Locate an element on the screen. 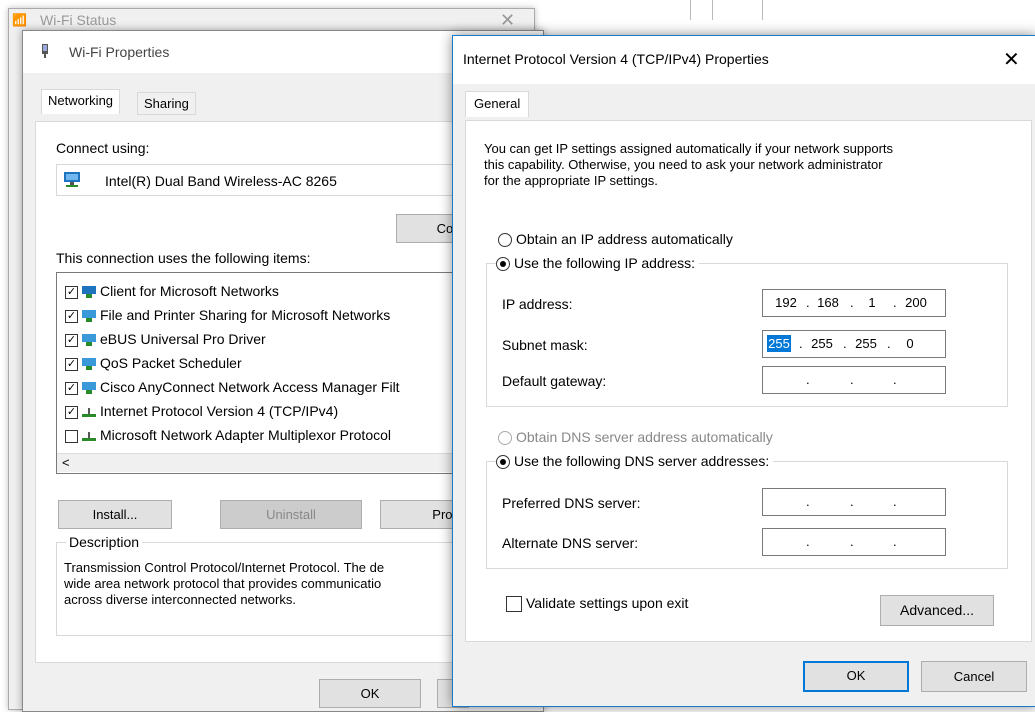  preferred-dns-field: . . . is located at coordinates (854, 502).